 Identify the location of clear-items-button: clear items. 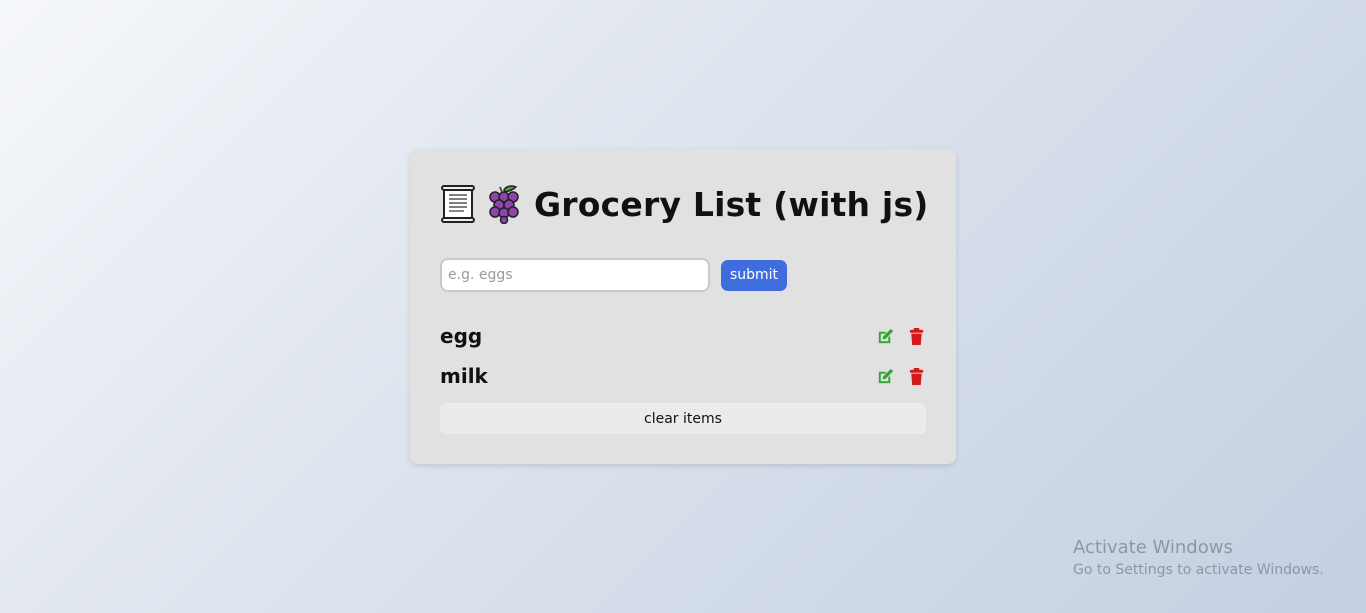
(683, 418).